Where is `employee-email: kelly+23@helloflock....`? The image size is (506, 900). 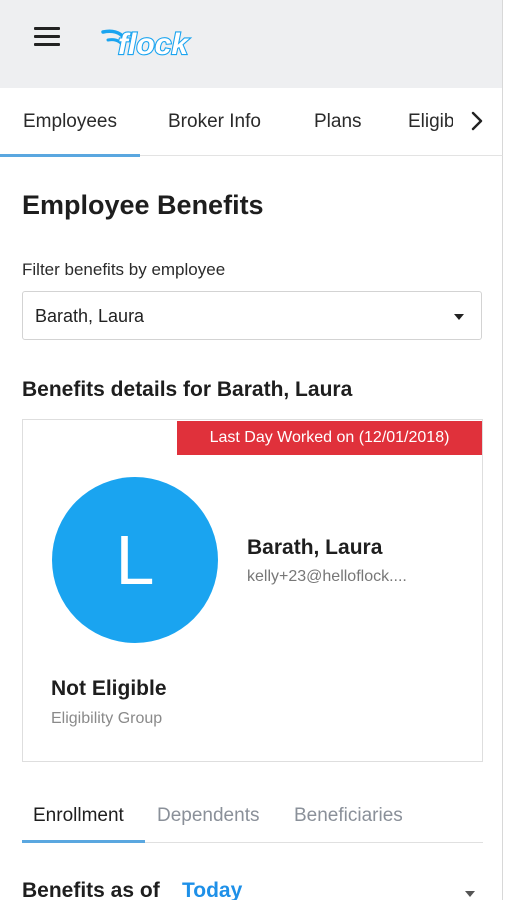
employee-email: kelly+23@helloflock.... is located at coordinates (327, 576).